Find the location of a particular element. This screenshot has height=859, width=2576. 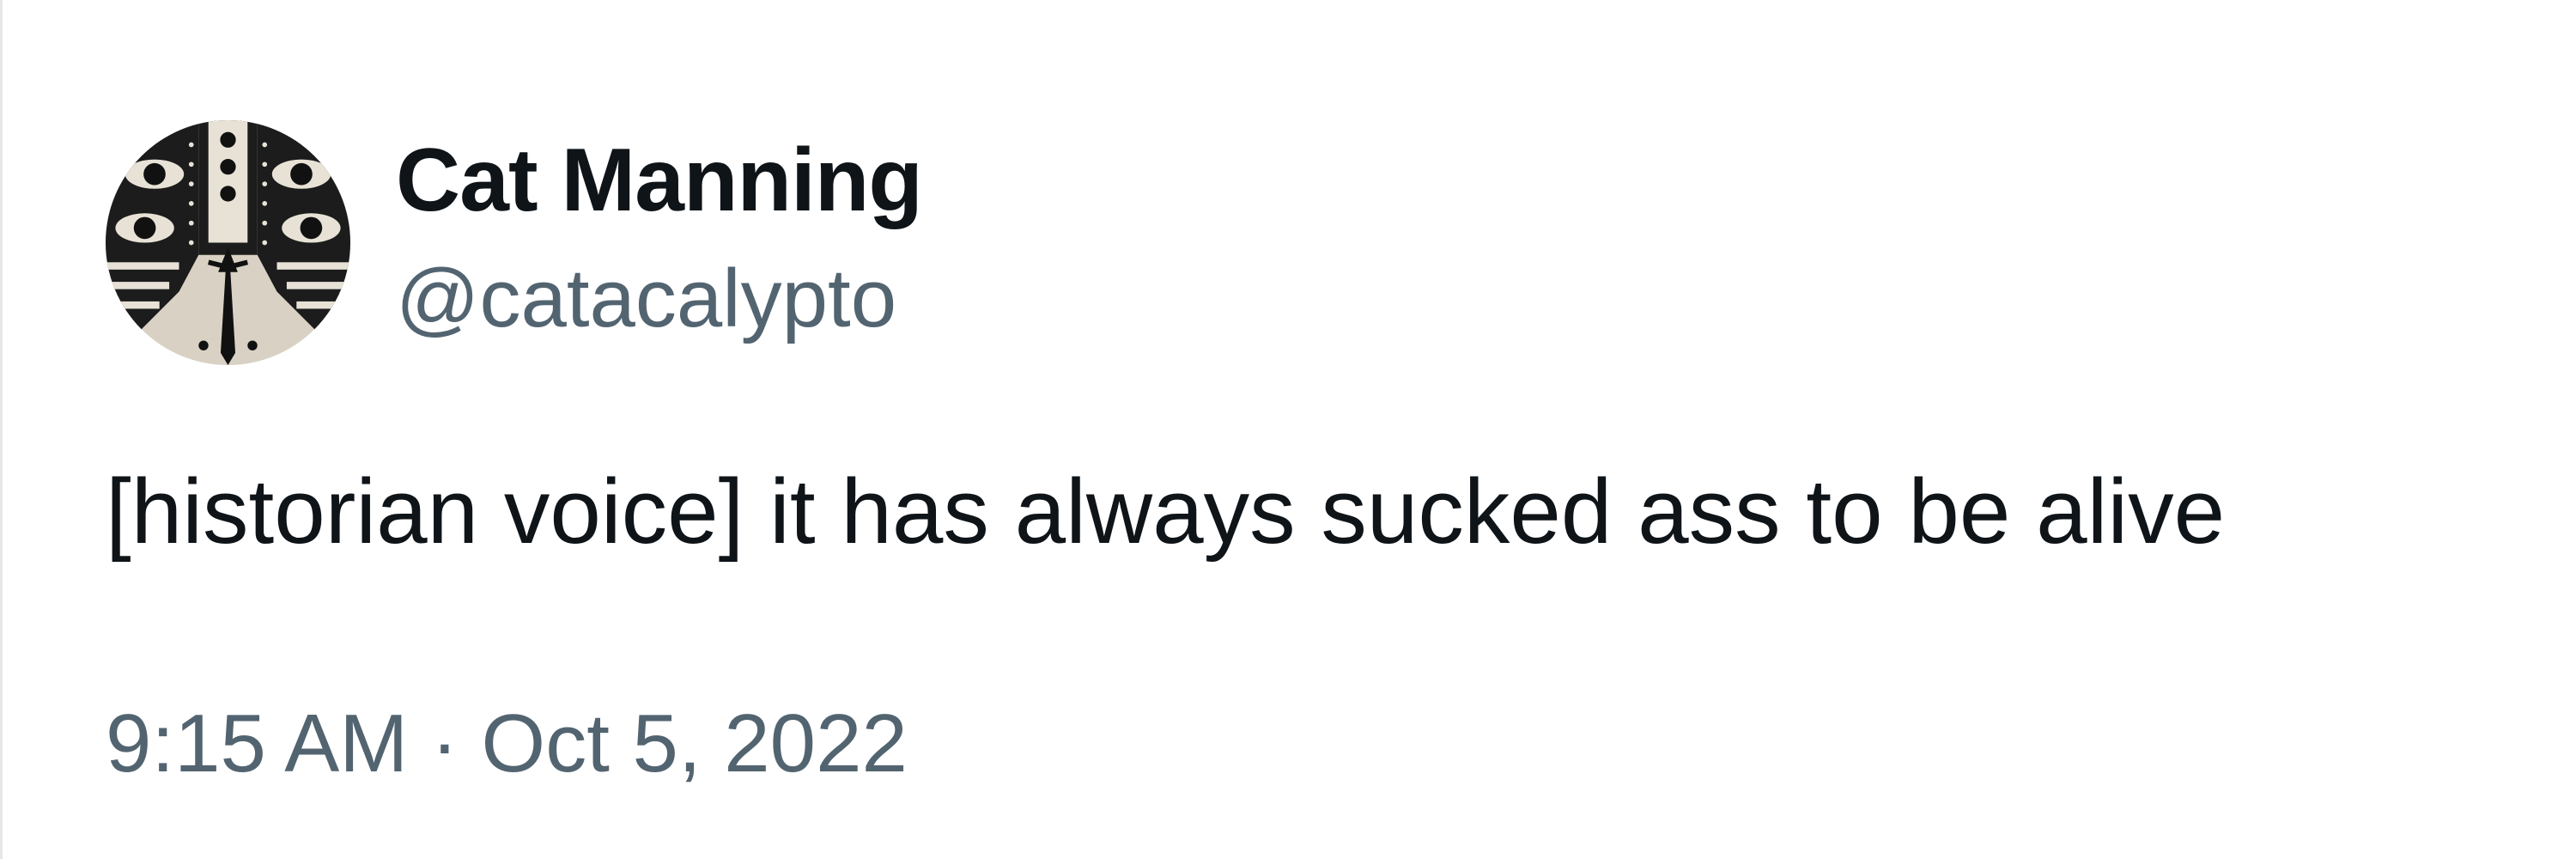

author-handle: @catacalypto is located at coordinates (646, 299).